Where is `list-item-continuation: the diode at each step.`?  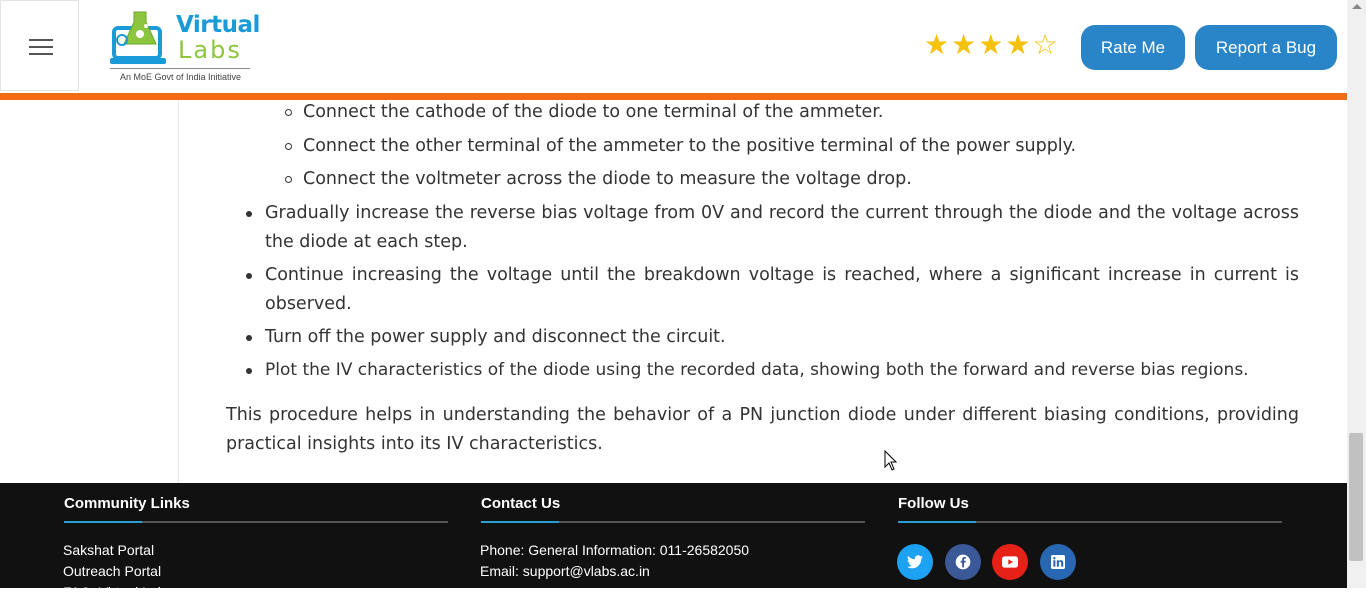 list-item-continuation: the diode at each step. is located at coordinates (366, 242).